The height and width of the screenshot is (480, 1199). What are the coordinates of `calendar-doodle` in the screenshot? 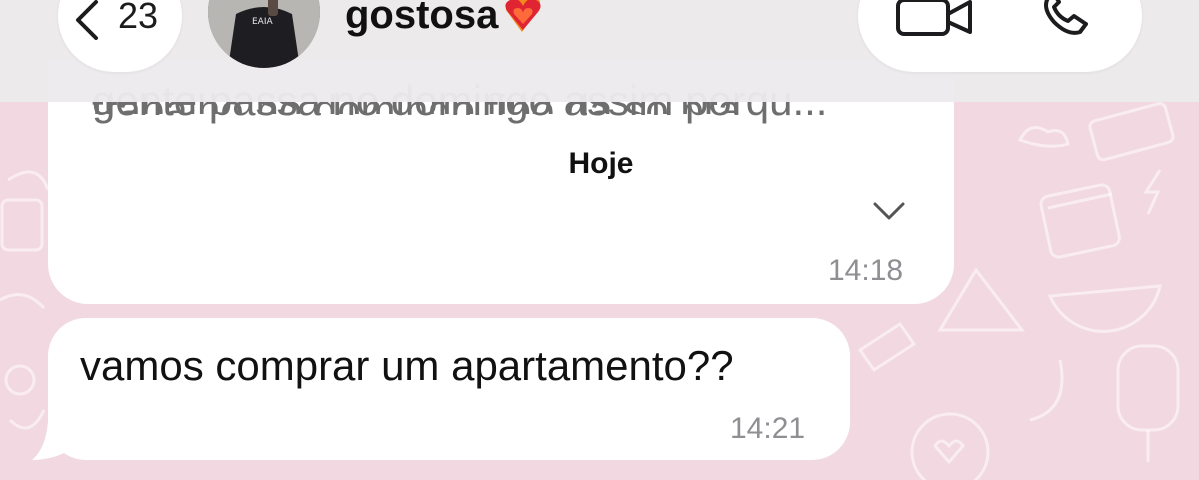 It's located at (1080, 221).